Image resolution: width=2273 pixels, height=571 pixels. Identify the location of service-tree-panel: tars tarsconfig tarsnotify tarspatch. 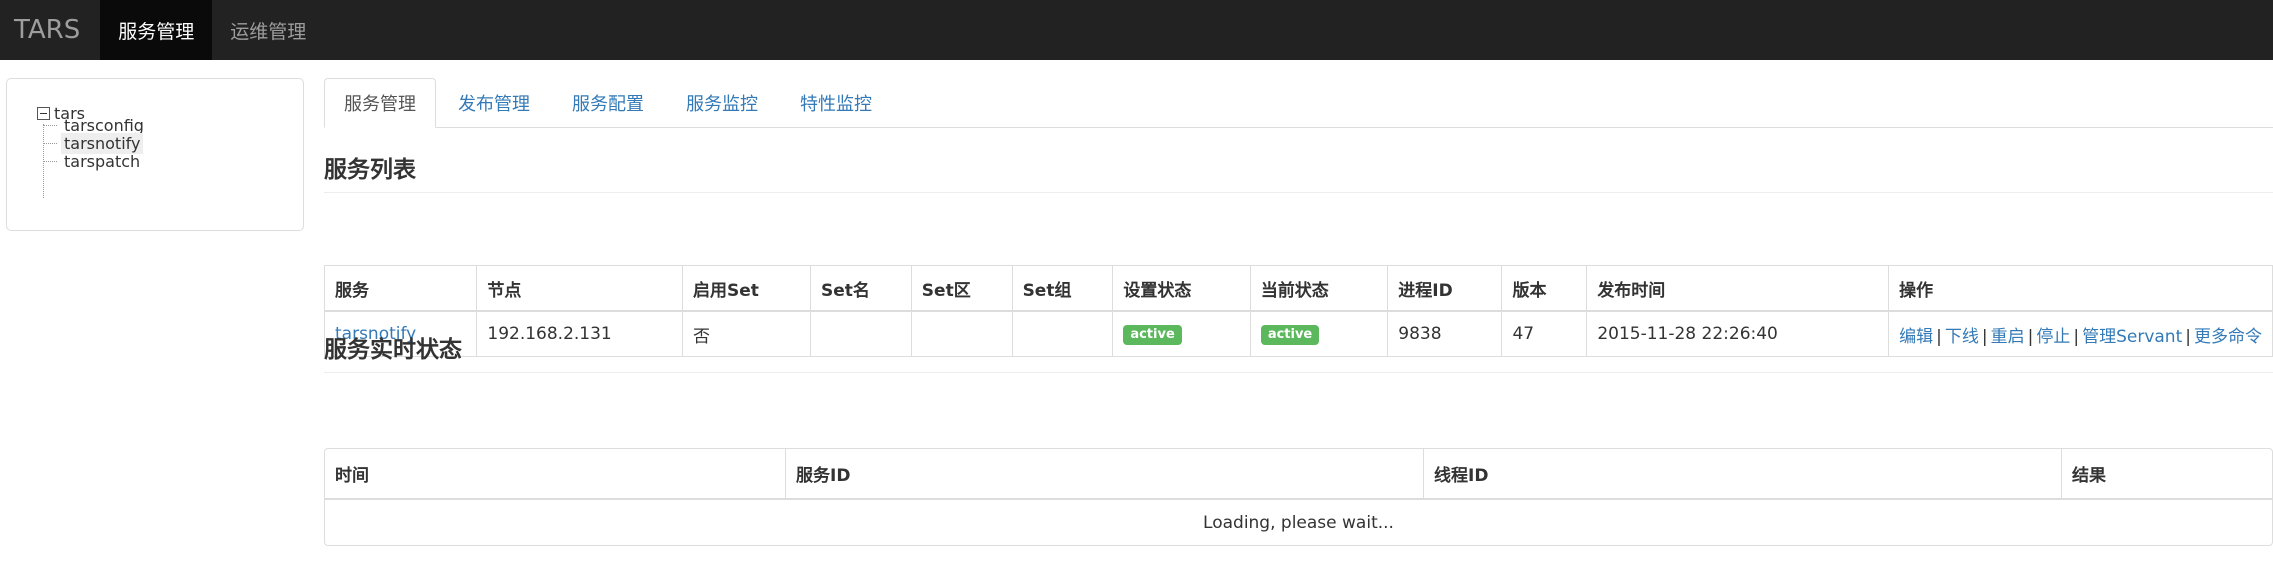
(155, 154).